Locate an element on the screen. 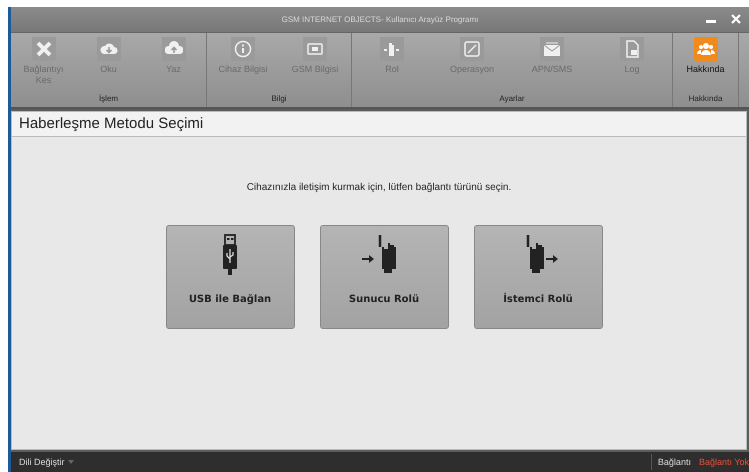 This screenshot has height=472, width=749. mail-icon is located at coordinates (552, 49).